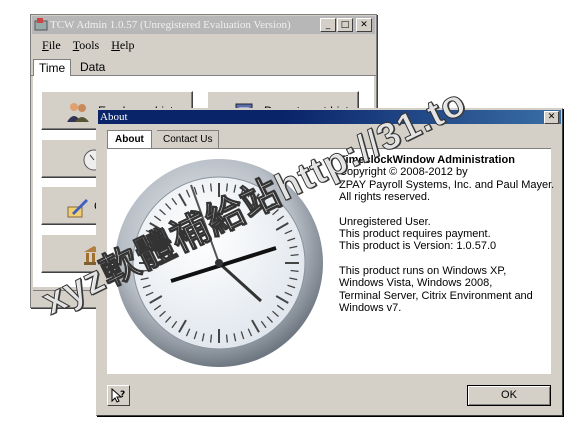 Image resolution: width=571 pixels, height=428 pixels. What do you see at coordinates (92, 67) in the screenshot?
I see `tab-data: Data` at bounding box center [92, 67].